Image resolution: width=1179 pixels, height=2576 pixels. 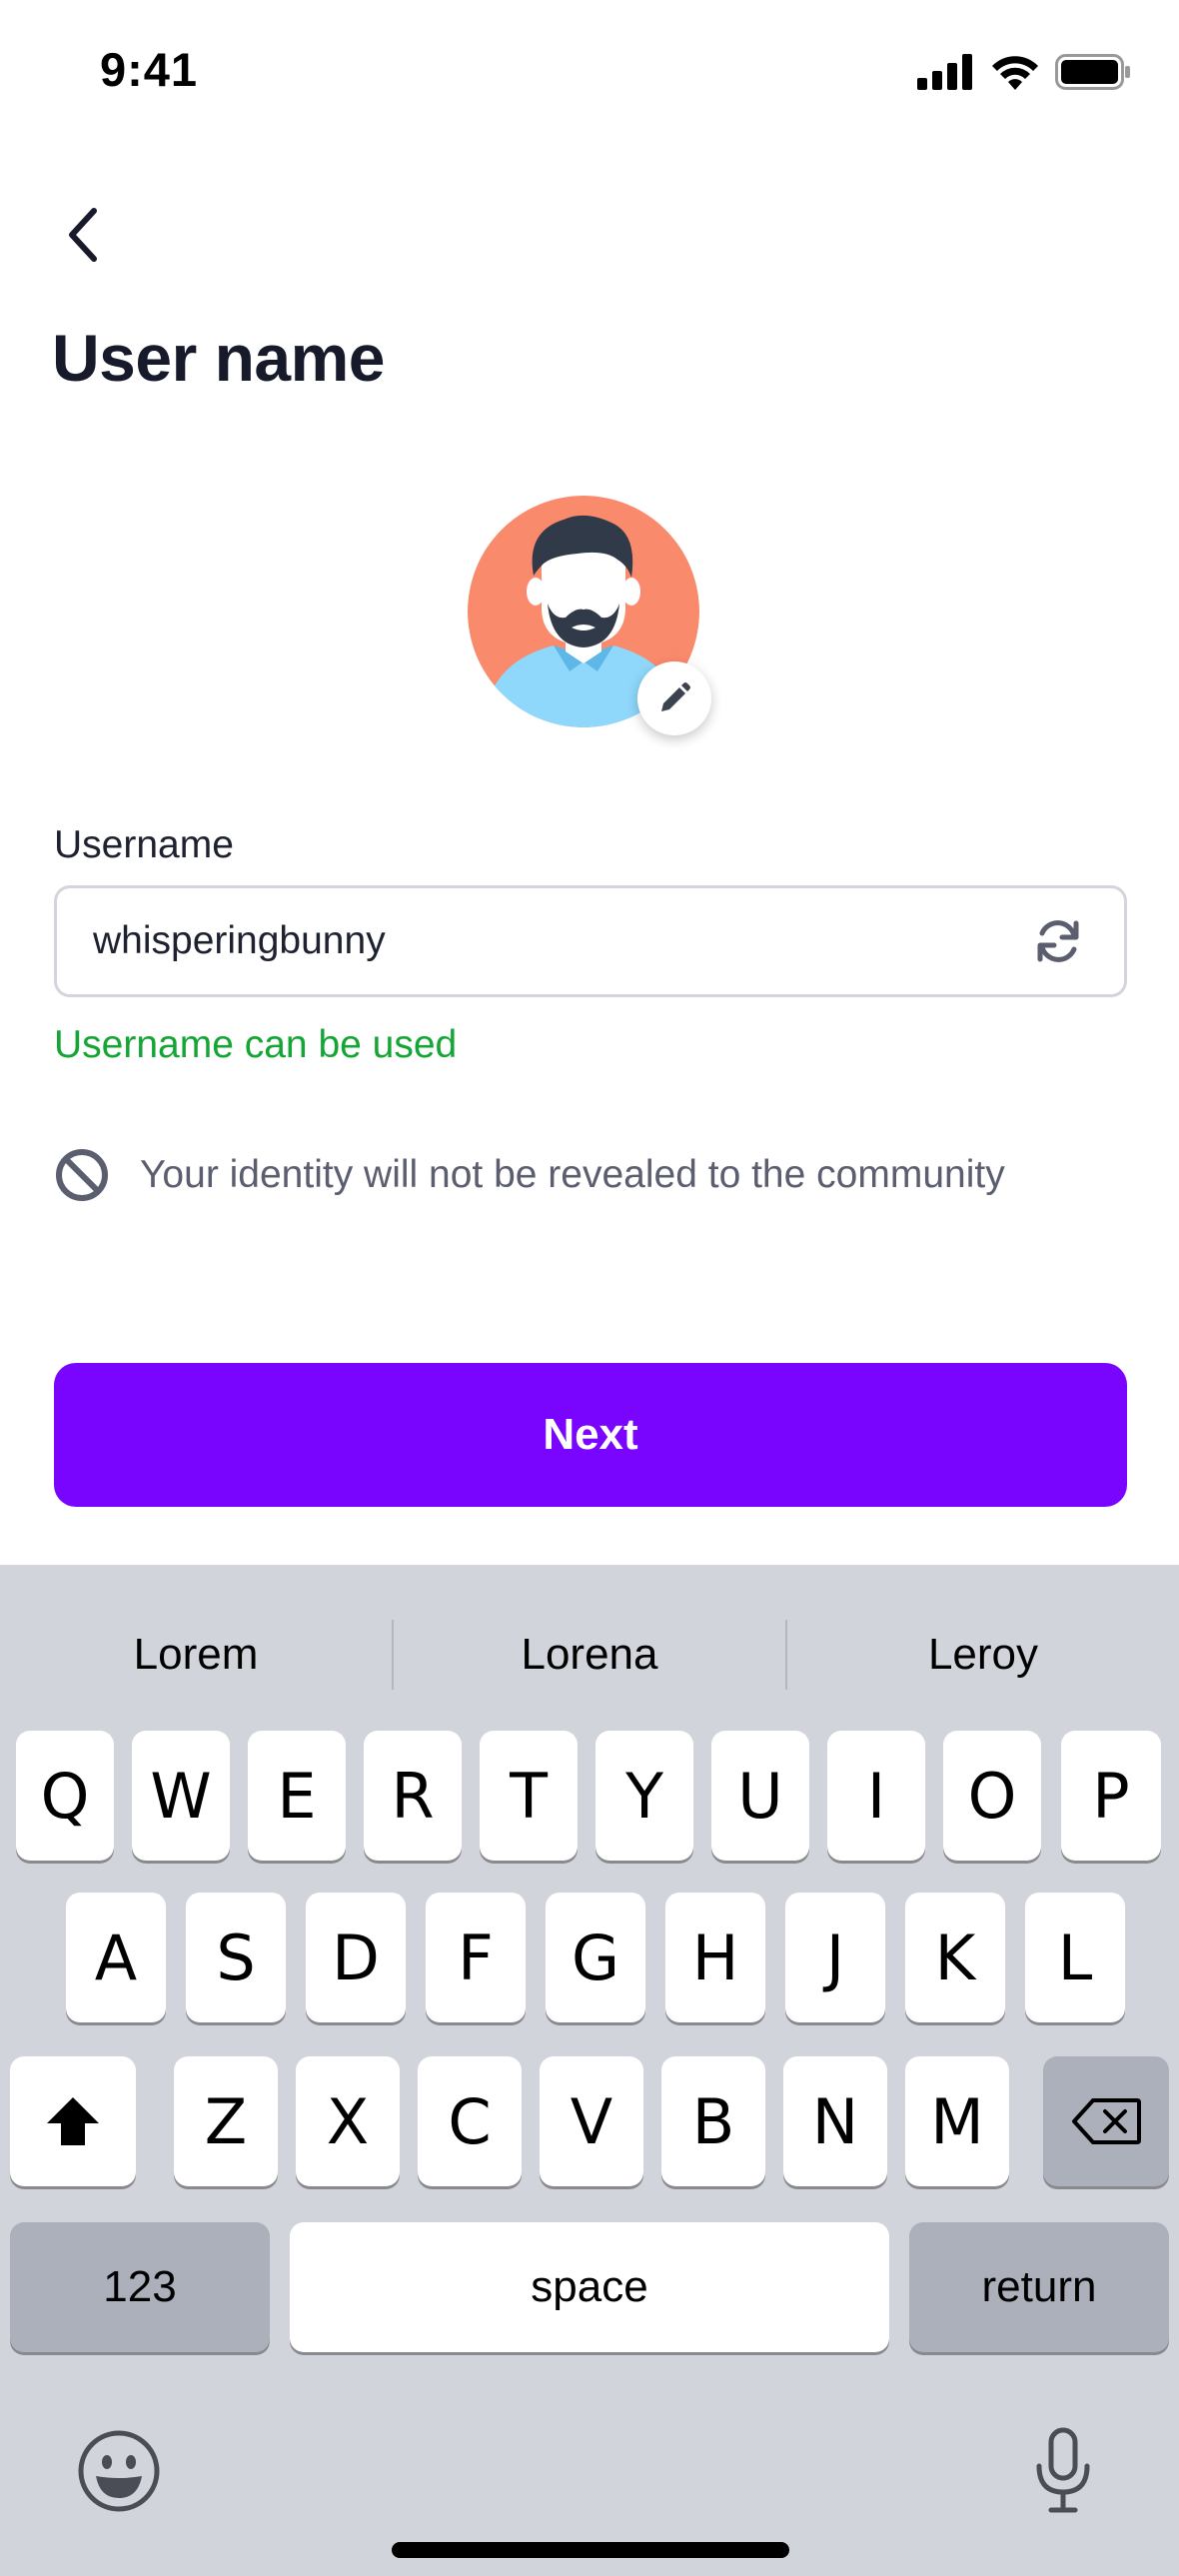 I want to click on prohibited-icon, so click(x=82, y=1175).